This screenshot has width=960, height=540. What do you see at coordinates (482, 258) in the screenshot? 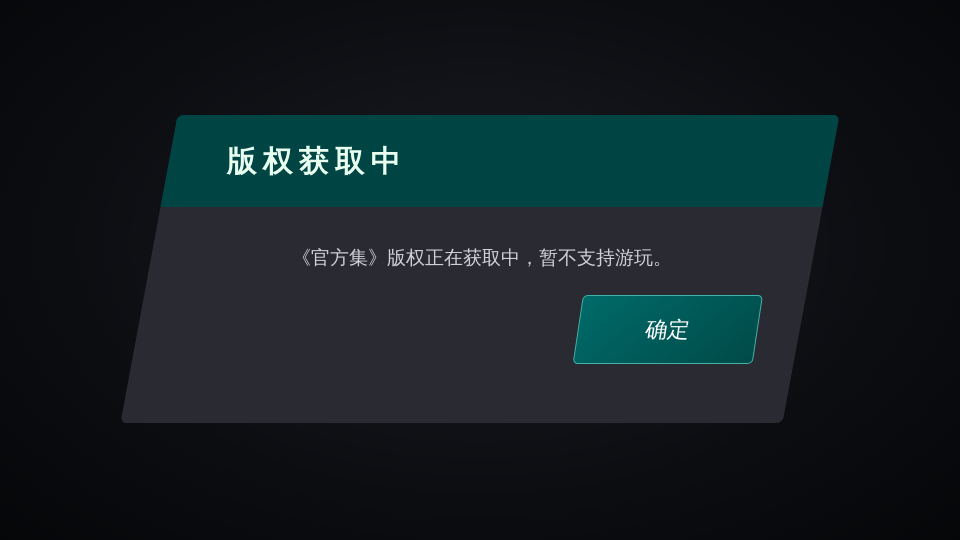
I see `dialog-message: 《官方集》版权正在获取中，暂不支持游玩。` at bounding box center [482, 258].